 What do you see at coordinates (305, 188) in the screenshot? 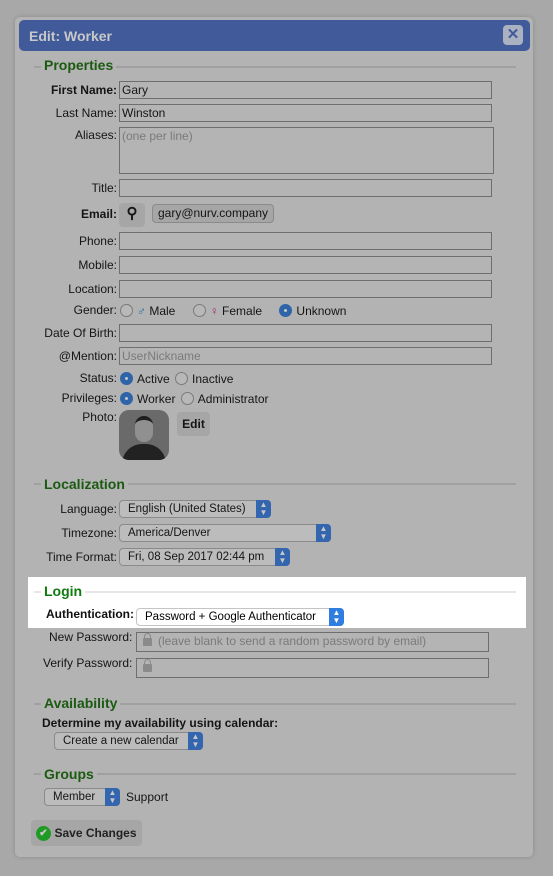
I see `title-input` at bounding box center [305, 188].